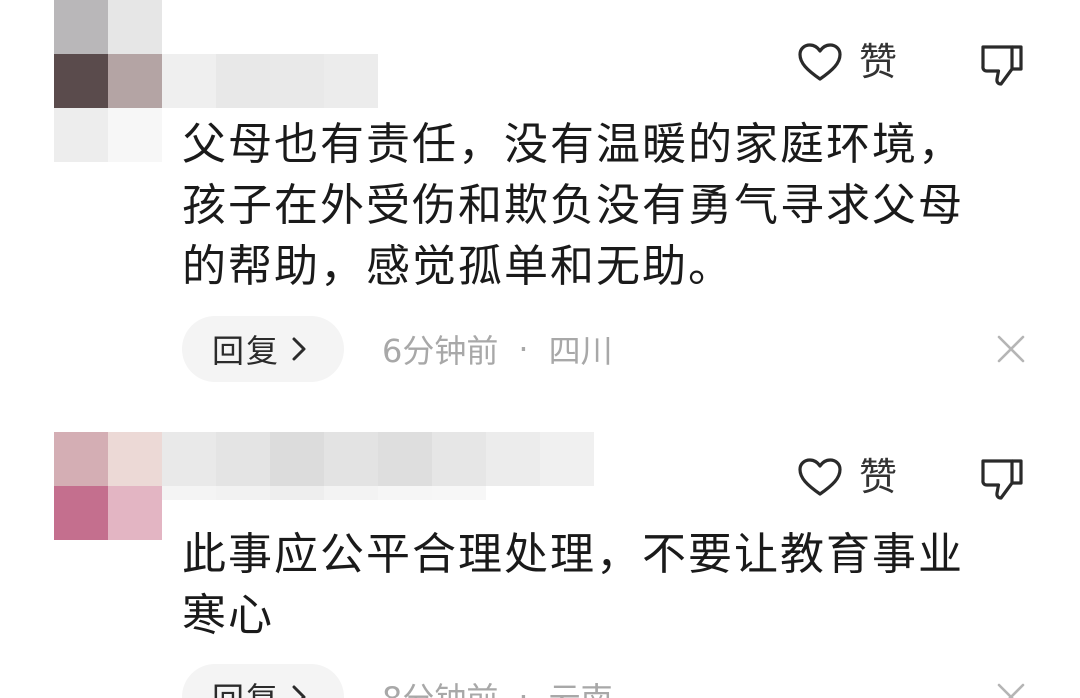 Image resolution: width=1080 pixels, height=698 pixels. What do you see at coordinates (246, 686) in the screenshot?
I see `reply-label: 回复` at bounding box center [246, 686].